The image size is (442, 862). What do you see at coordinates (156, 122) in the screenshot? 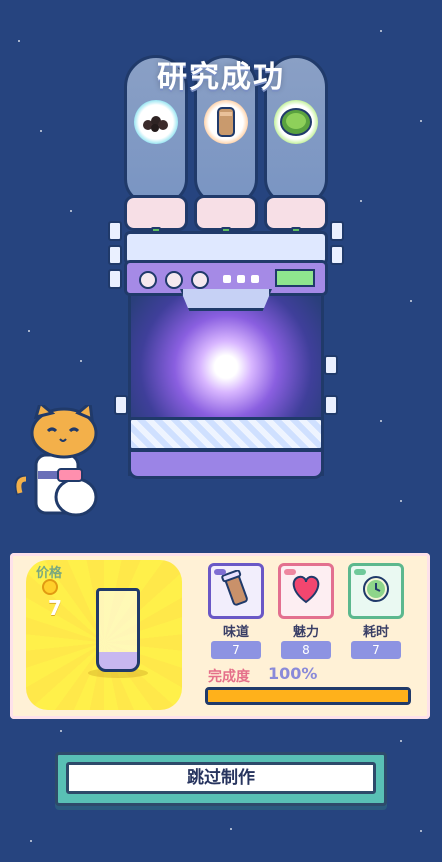
I see `tapioca-pearls-icon` at bounding box center [156, 122].